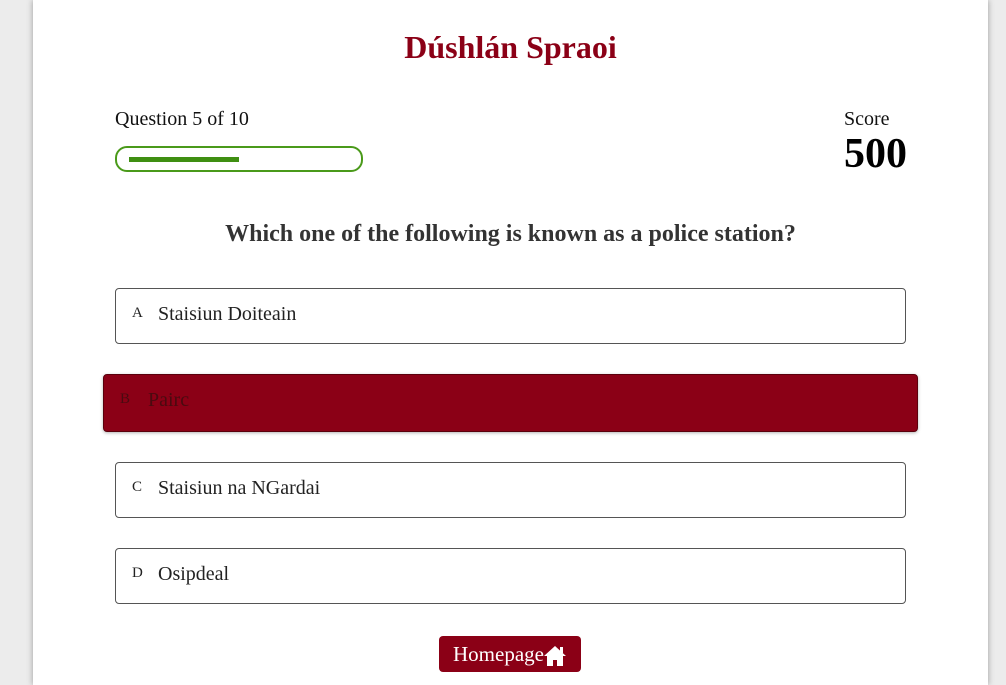  What do you see at coordinates (510, 490) in the screenshot?
I see `answer-option-c: C Staisiun na NGardai` at bounding box center [510, 490].